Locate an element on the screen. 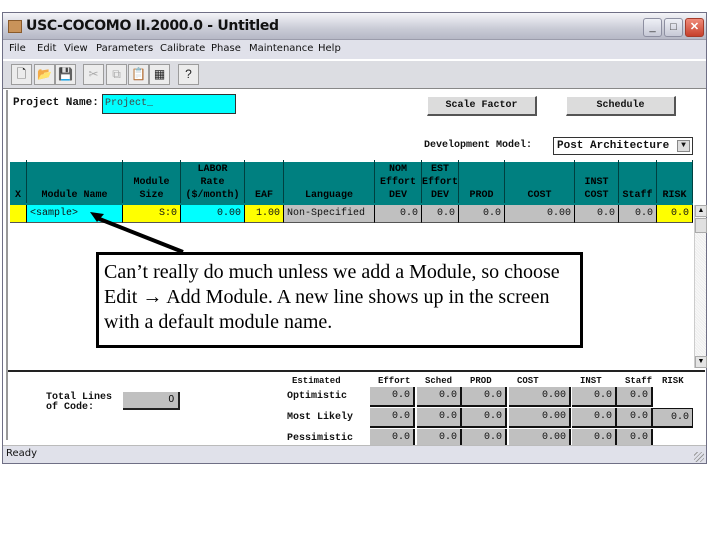 The height and width of the screenshot is (540, 720). save-icon: 💾 is located at coordinates (65, 74).